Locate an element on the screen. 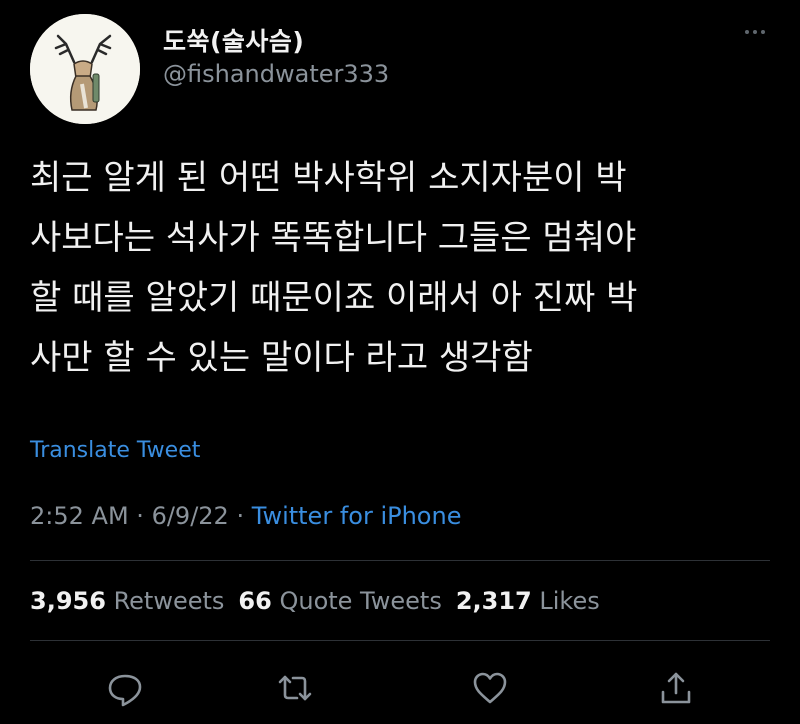 The image size is (800, 724). quote-tweets-count: 66 is located at coordinates (255, 601).